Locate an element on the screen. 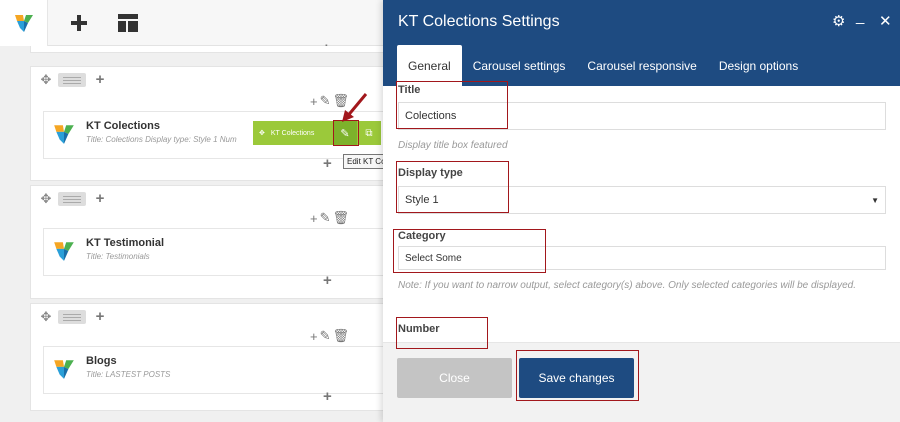 This screenshot has width=900, height=422. element-blogs: Blogs Title: LASTEST POSTS is located at coordinates (215, 370).